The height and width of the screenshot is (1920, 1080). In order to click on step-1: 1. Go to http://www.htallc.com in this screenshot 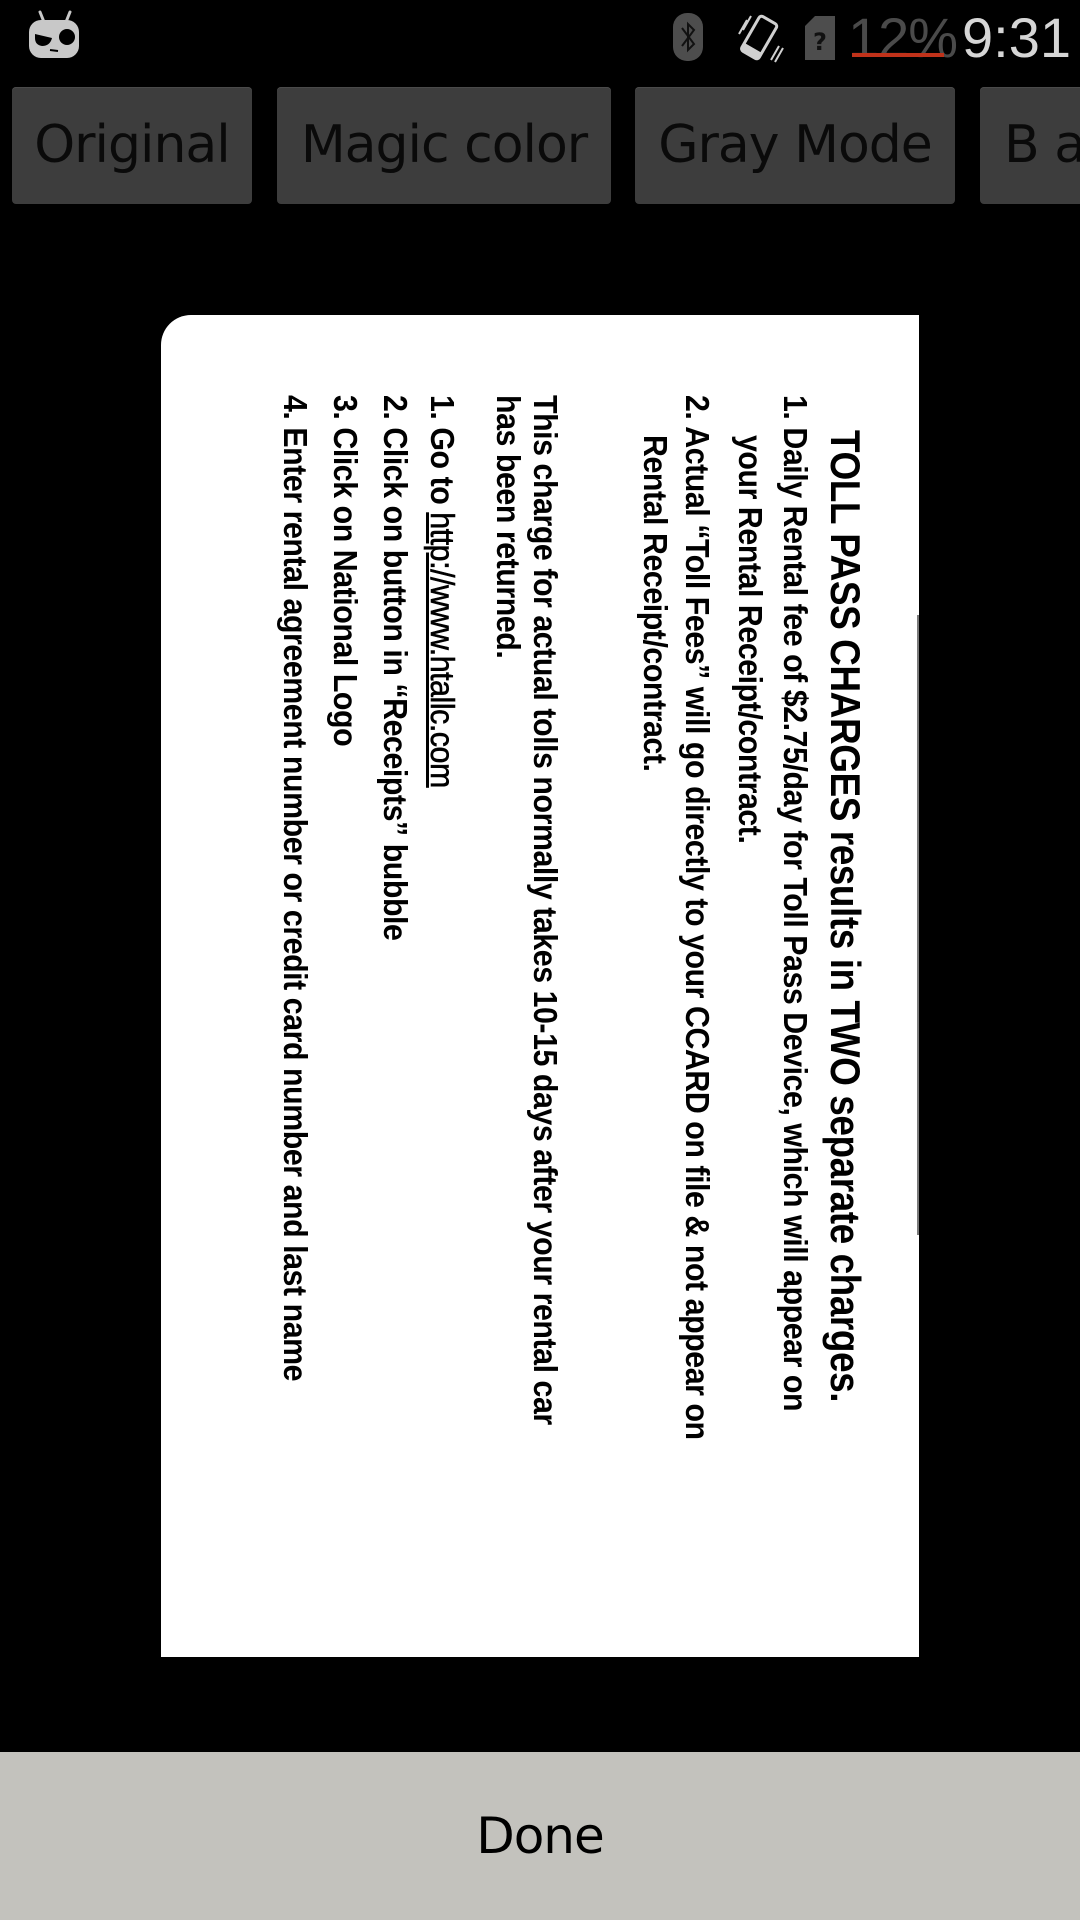, I will do `click(442, 591)`.